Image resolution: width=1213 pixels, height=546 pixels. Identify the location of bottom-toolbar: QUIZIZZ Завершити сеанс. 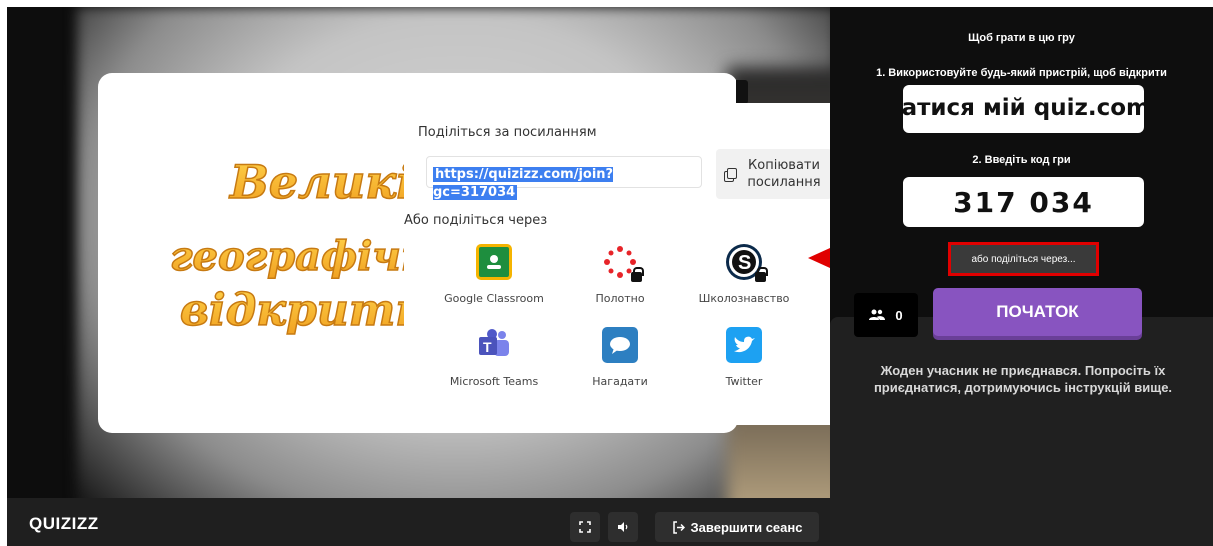
(418, 522).